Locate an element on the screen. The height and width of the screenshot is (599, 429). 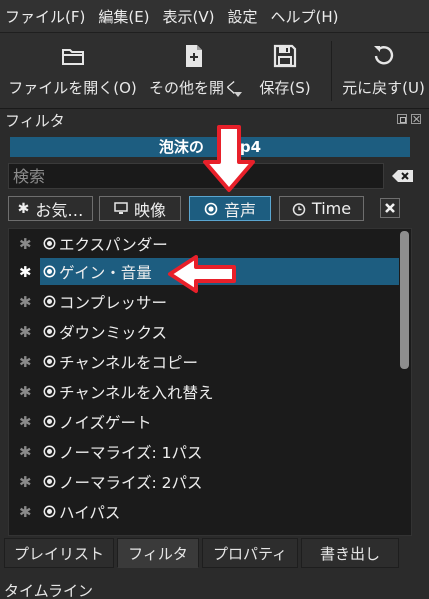
tab-audio: 音声 is located at coordinates (230, 208).